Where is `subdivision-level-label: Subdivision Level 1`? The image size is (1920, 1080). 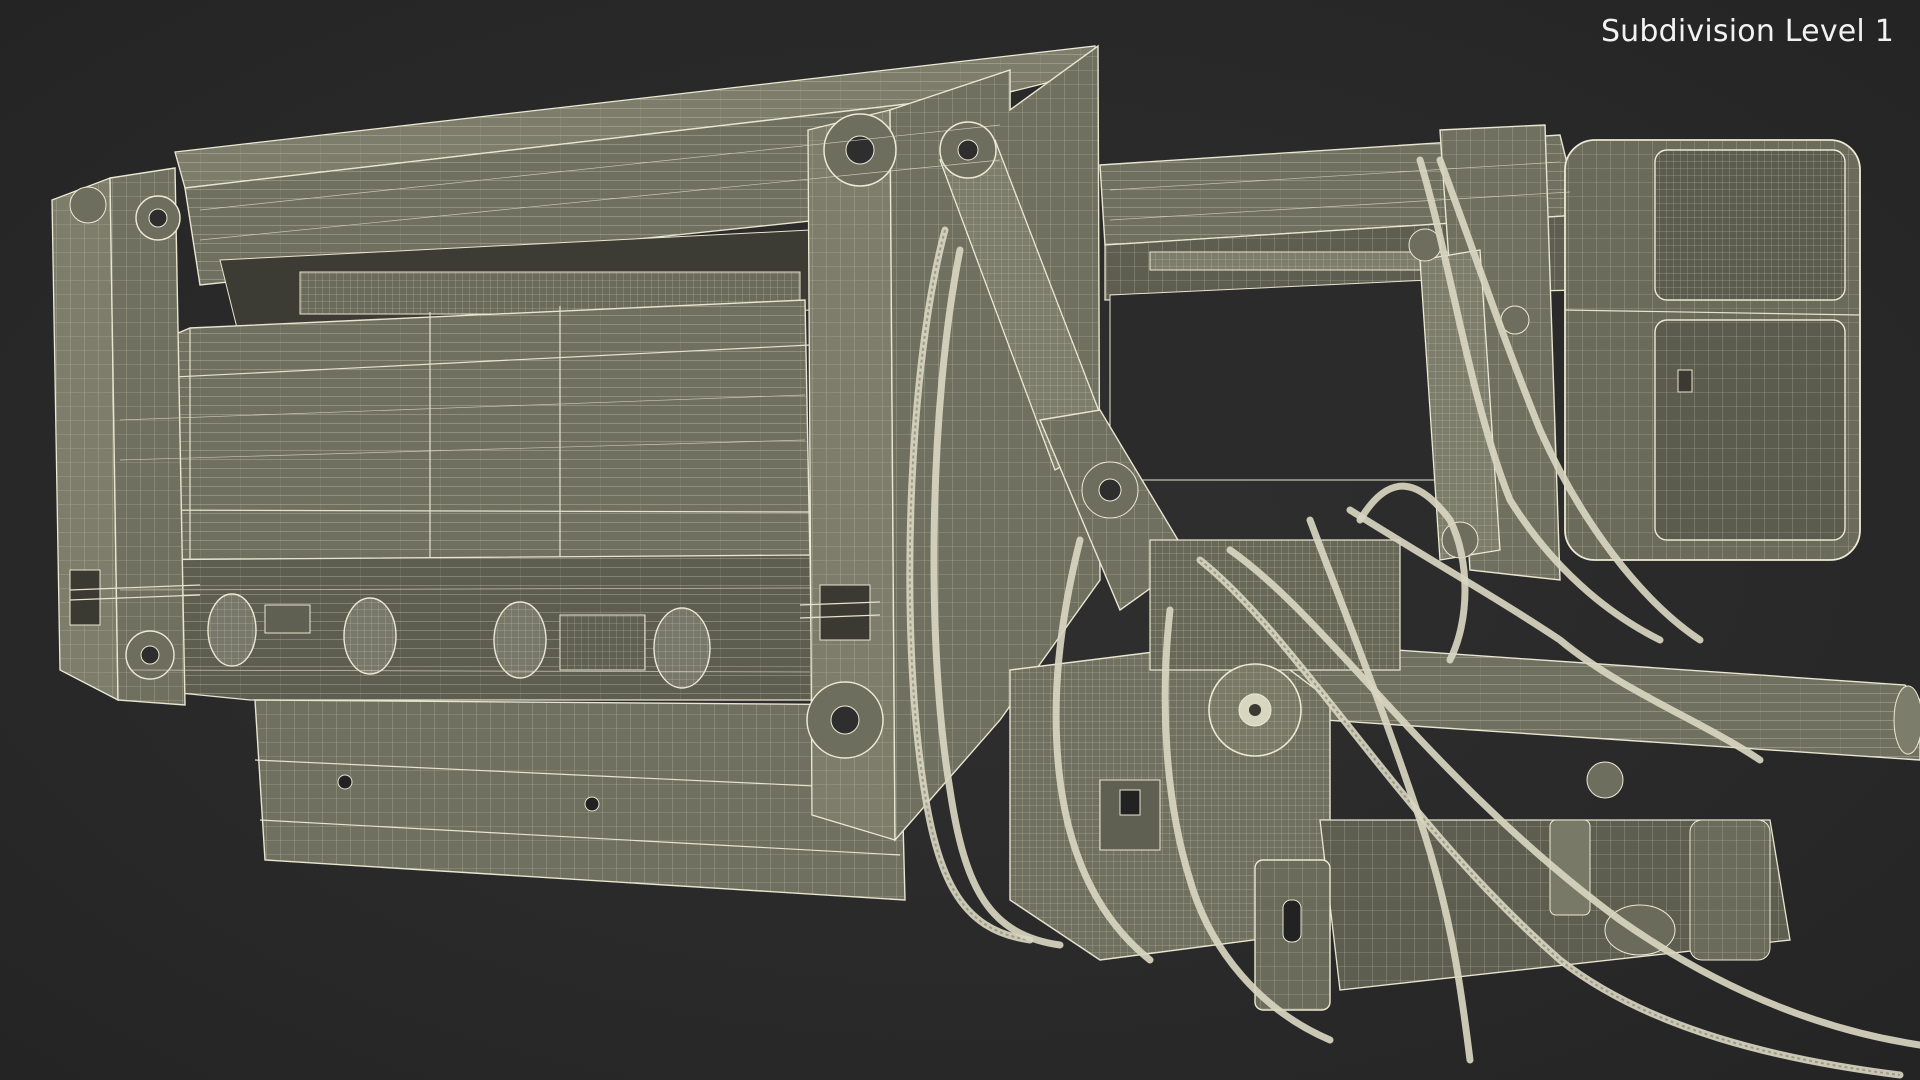
subdivision-level-label: Subdivision Level 1 is located at coordinates (1747, 31).